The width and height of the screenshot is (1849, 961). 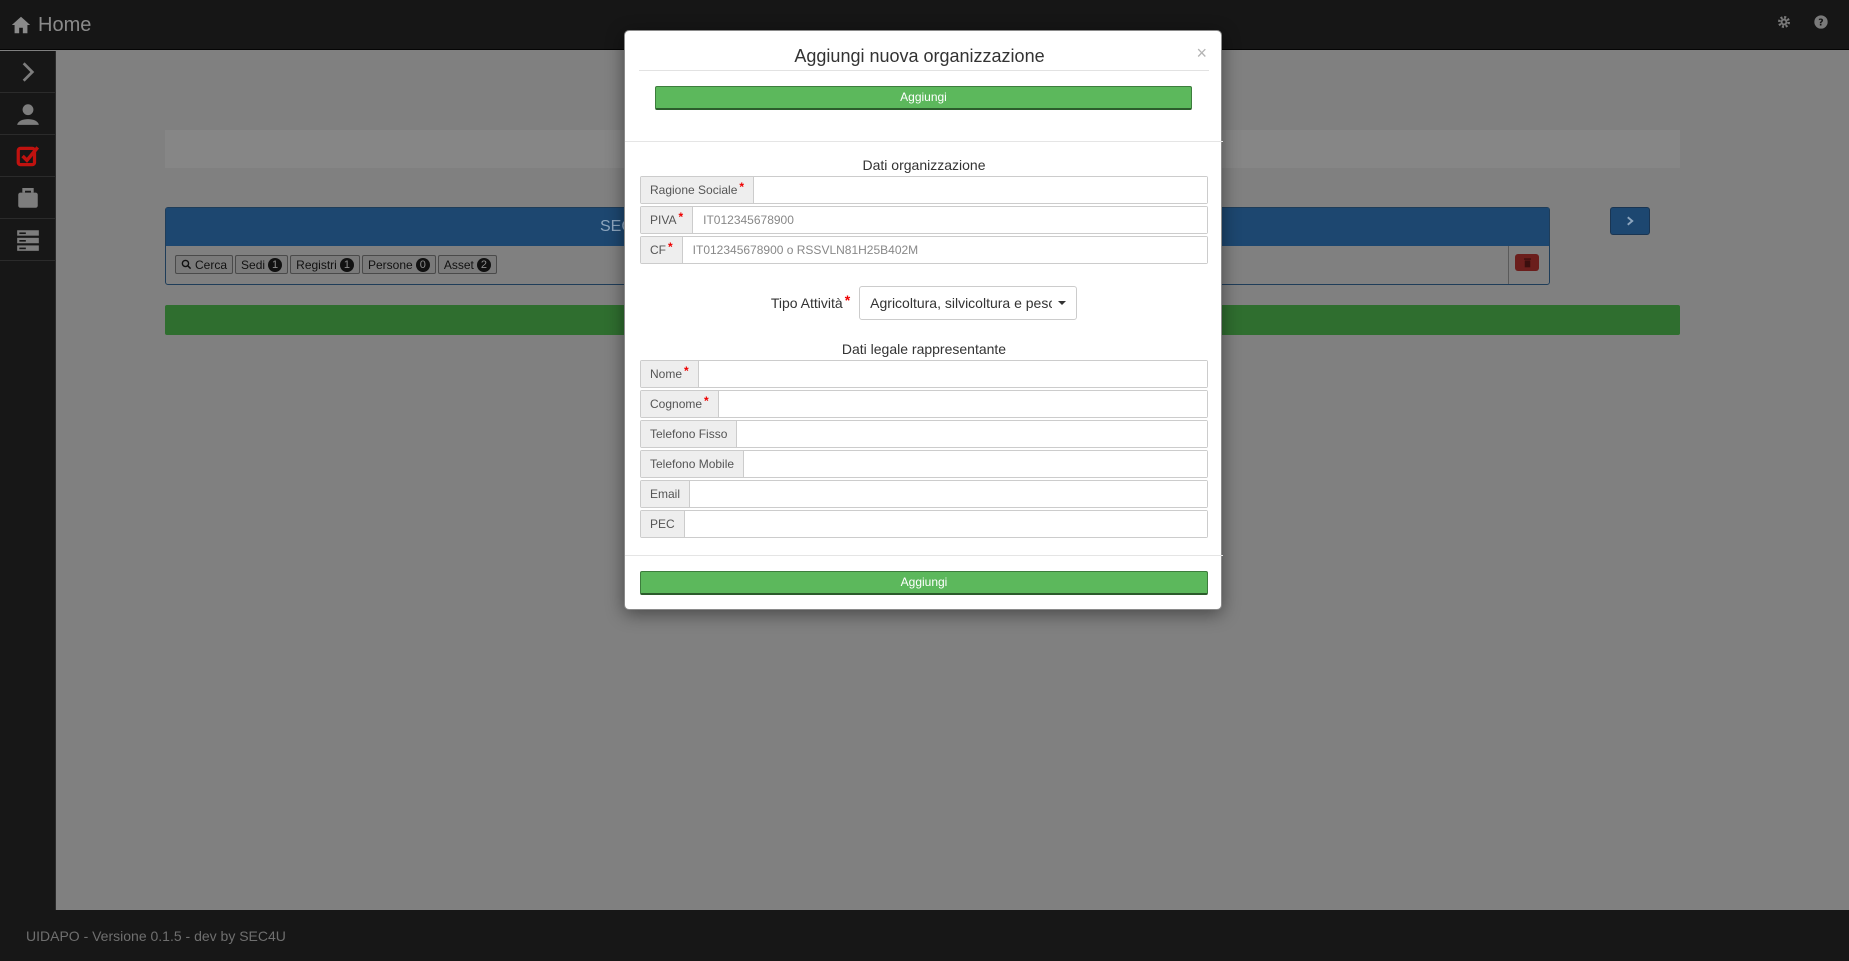 I want to click on sidebar-item-server, so click(x=28, y=240).